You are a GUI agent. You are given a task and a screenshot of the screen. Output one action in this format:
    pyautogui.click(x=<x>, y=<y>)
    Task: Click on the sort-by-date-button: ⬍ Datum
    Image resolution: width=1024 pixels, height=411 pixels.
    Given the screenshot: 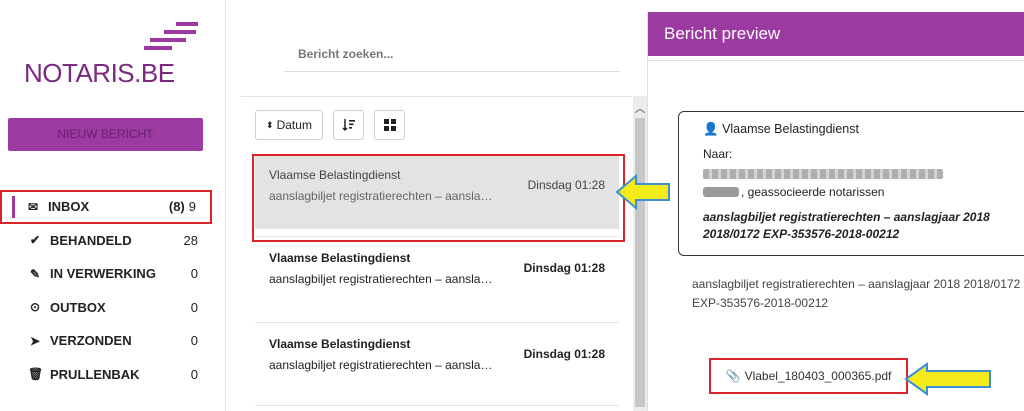 What is the action you would take?
    pyautogui.click(x=289, y=125)
    